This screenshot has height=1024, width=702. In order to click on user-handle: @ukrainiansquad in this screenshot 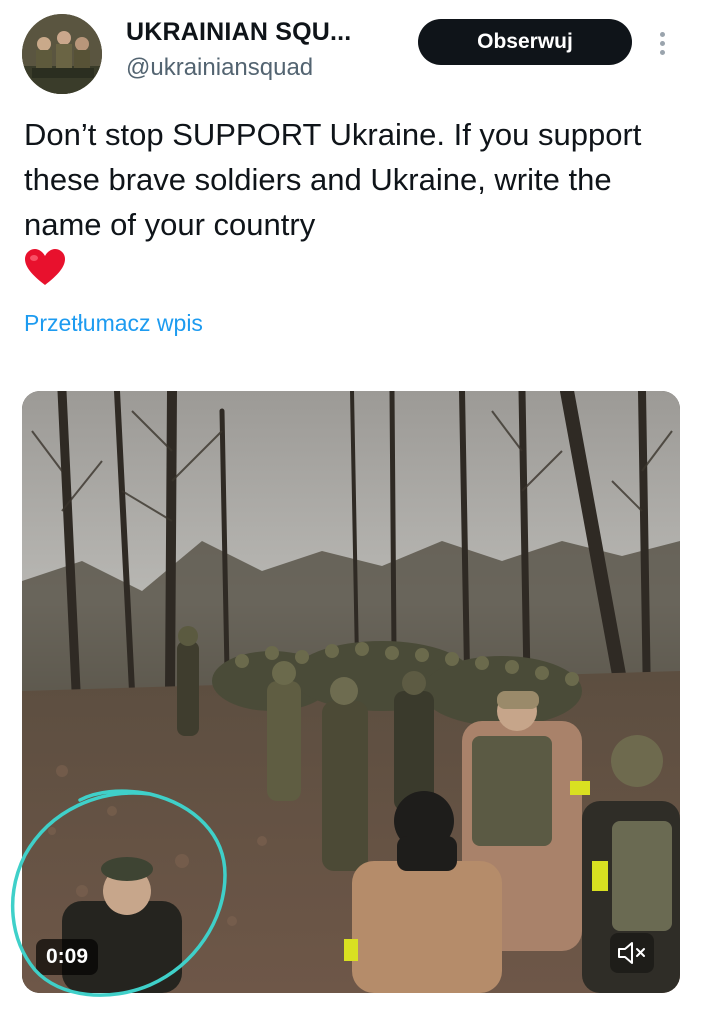, I will do `click(219, 68)`.